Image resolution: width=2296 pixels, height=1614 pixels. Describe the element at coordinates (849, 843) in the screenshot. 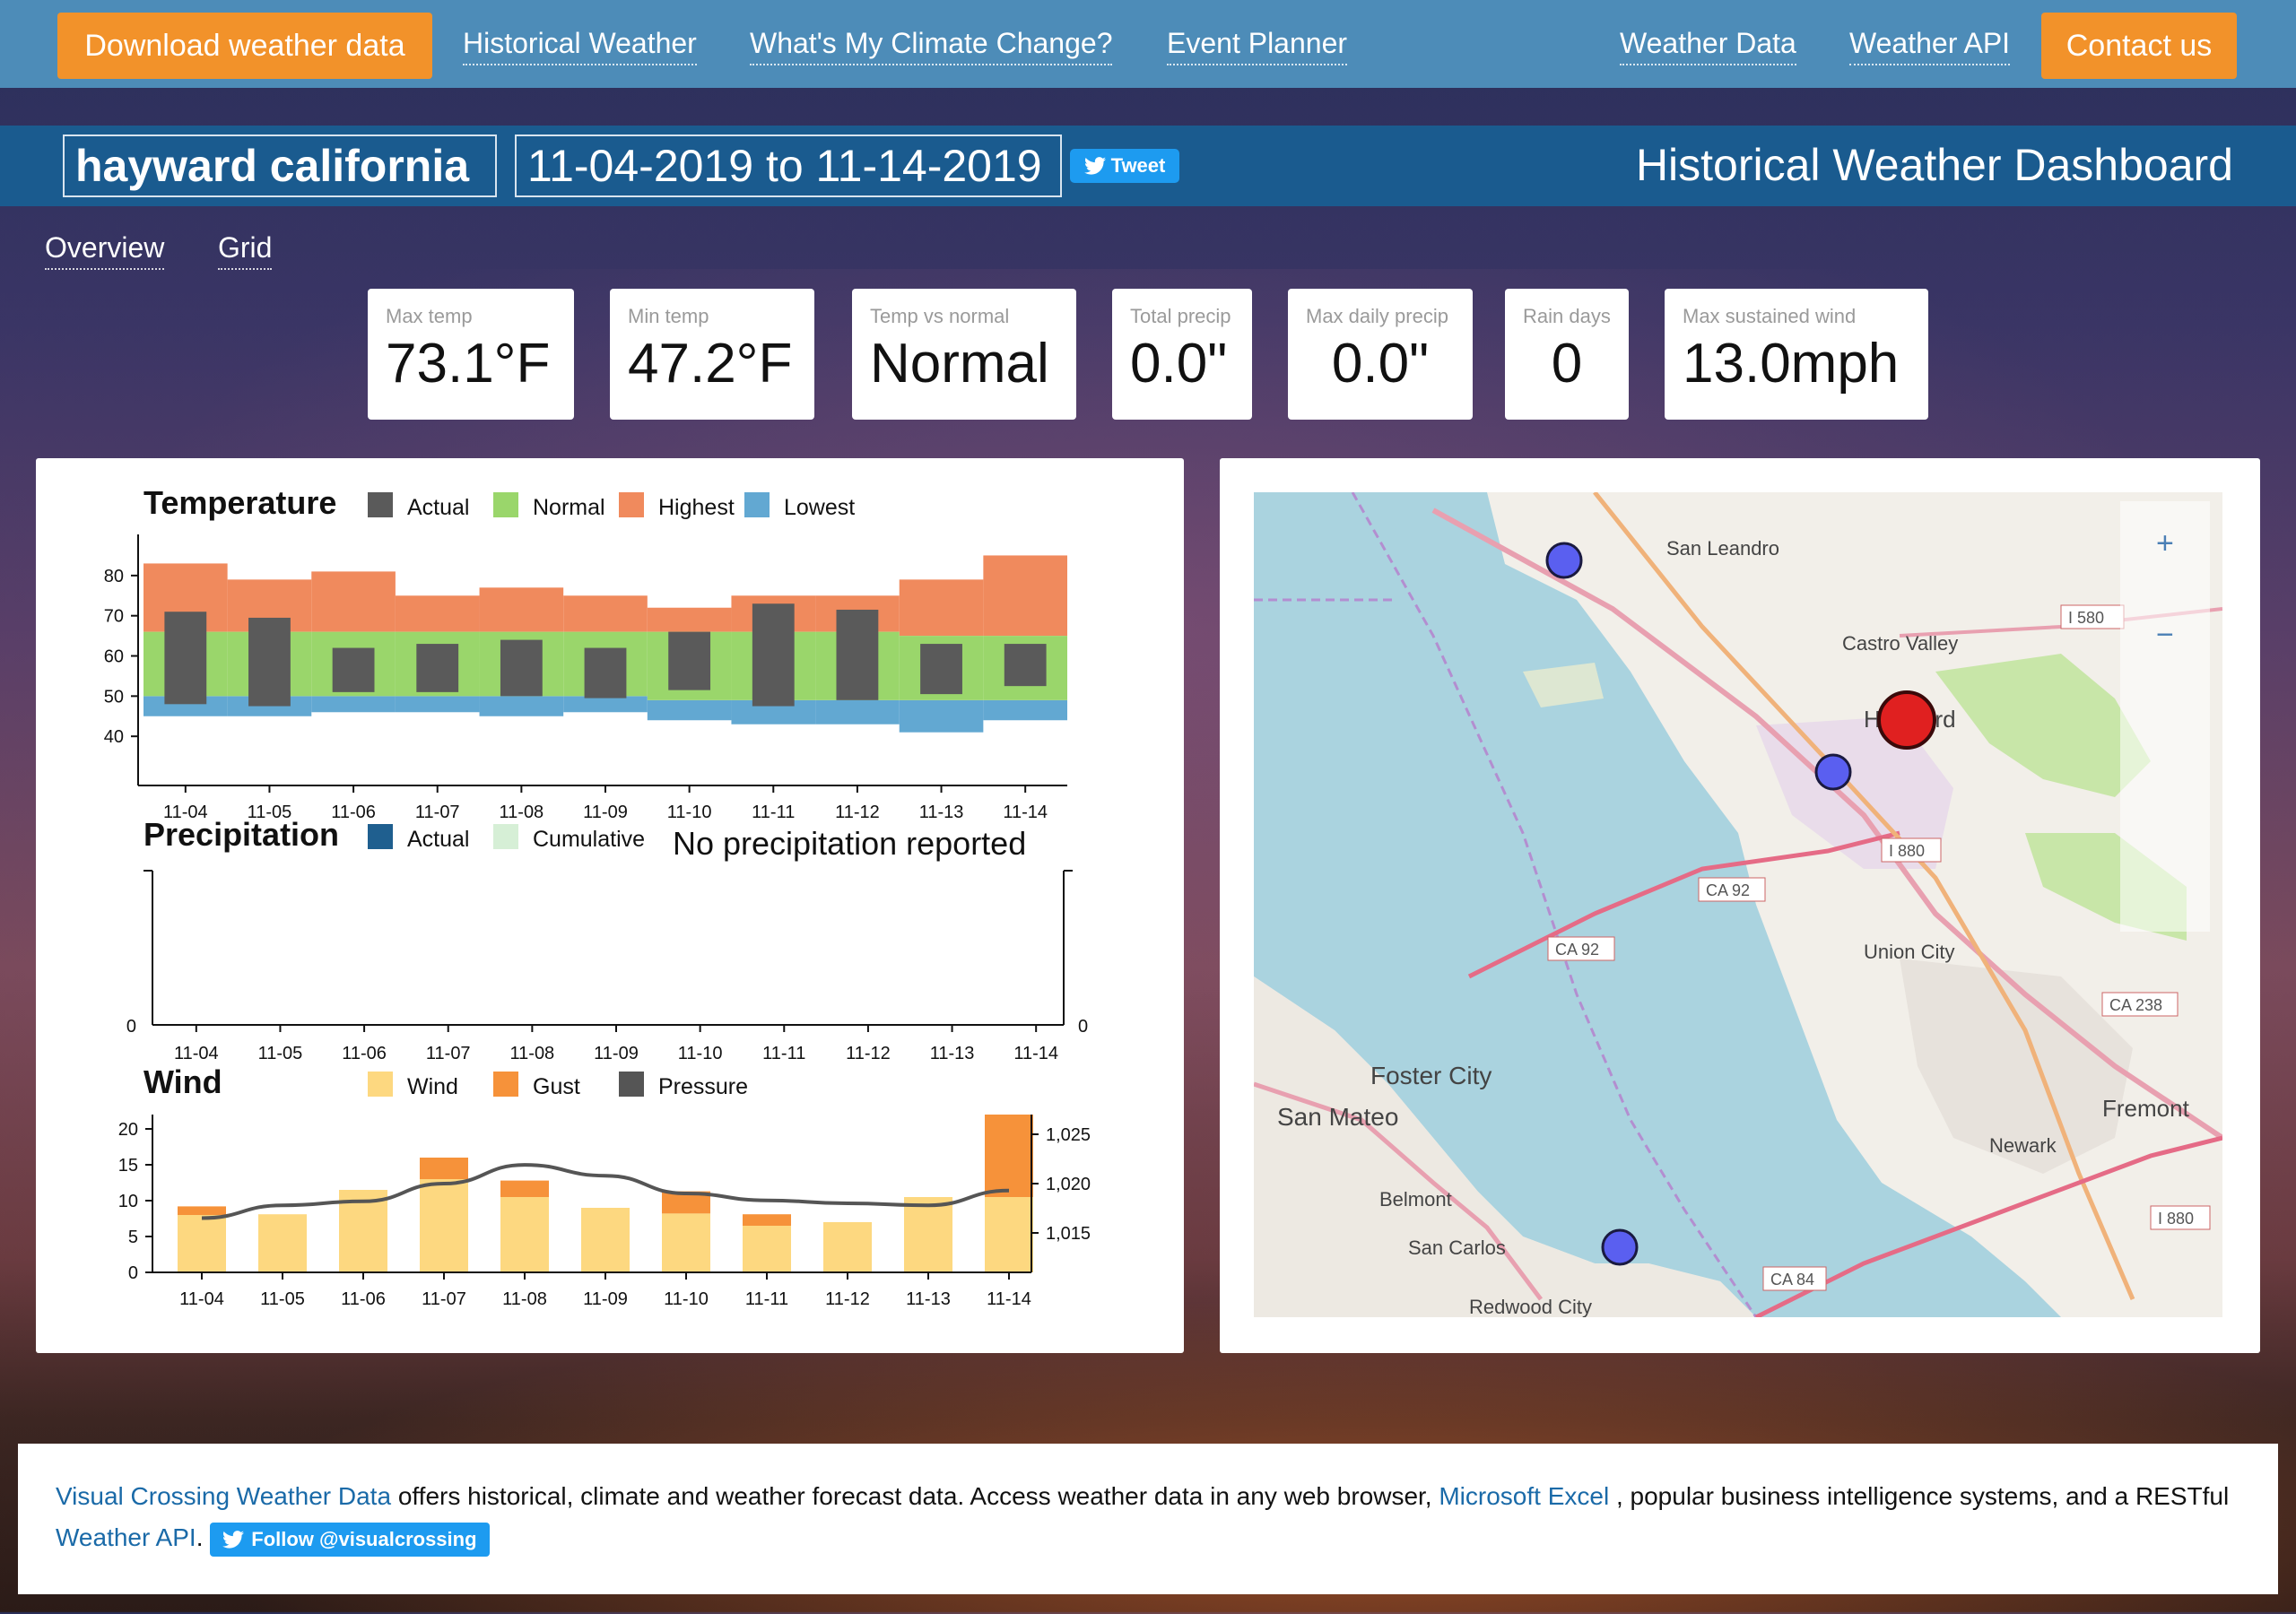

I see `no-precip-note: No precipitation reported` at that location.